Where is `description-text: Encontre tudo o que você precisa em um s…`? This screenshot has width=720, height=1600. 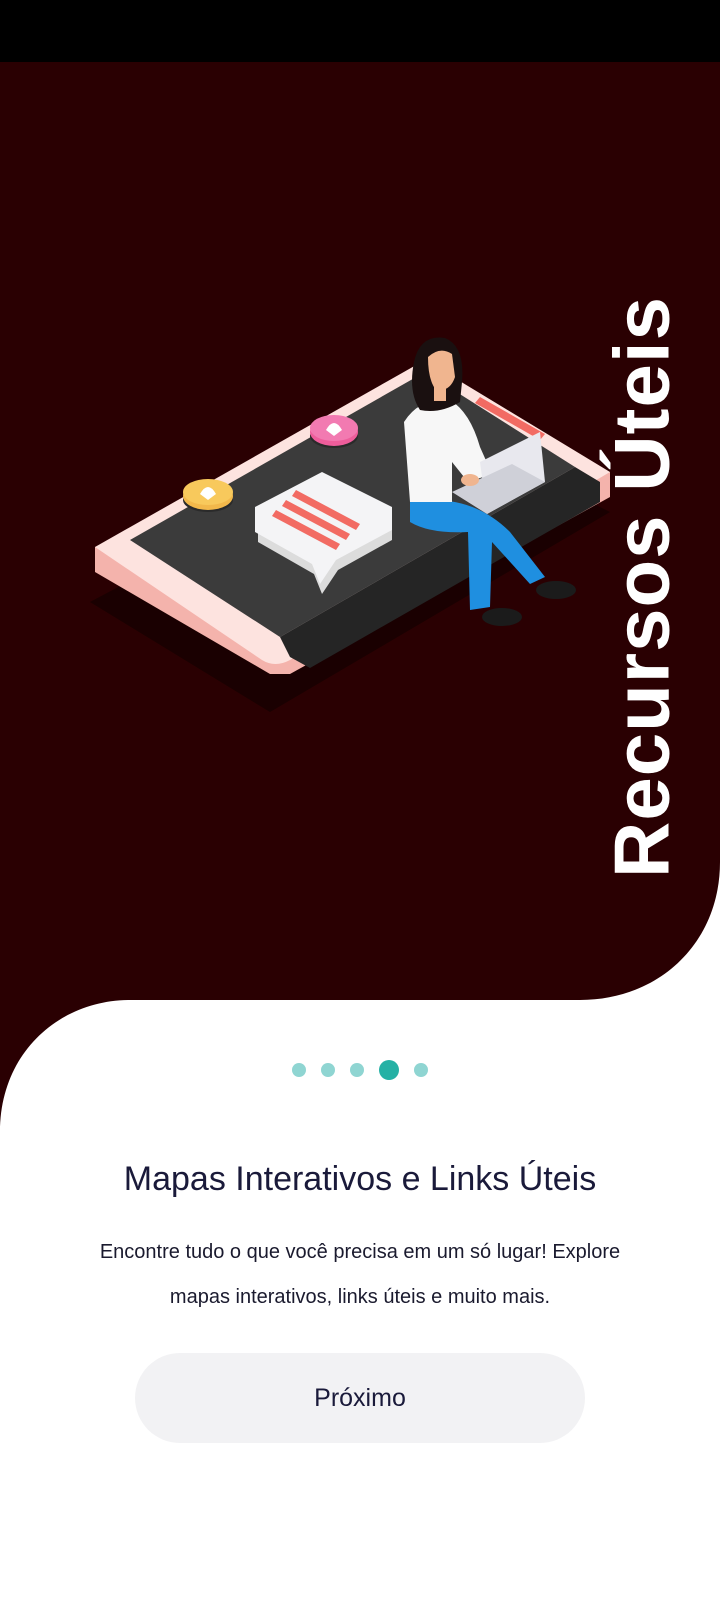
description-text: Encontre tudo o que você precisa em um s… is located at coordinates (360, 1274).